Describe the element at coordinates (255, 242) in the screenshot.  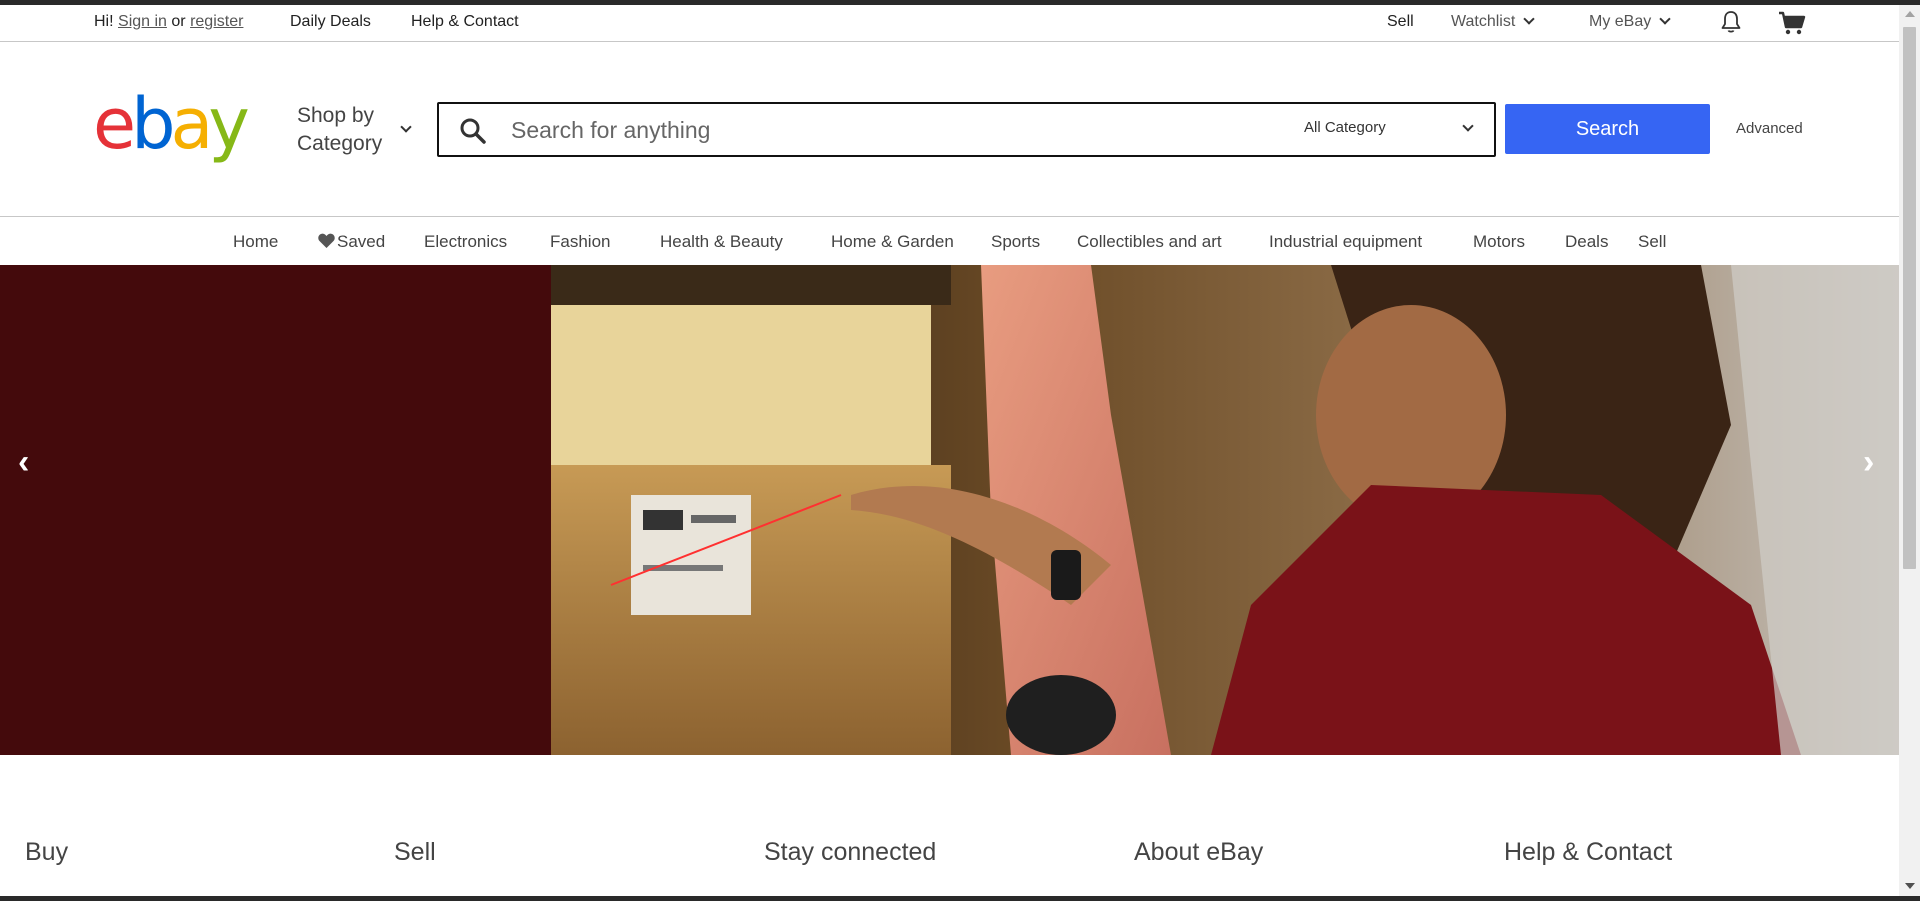
I see `nav-item-home: Home` at that location.